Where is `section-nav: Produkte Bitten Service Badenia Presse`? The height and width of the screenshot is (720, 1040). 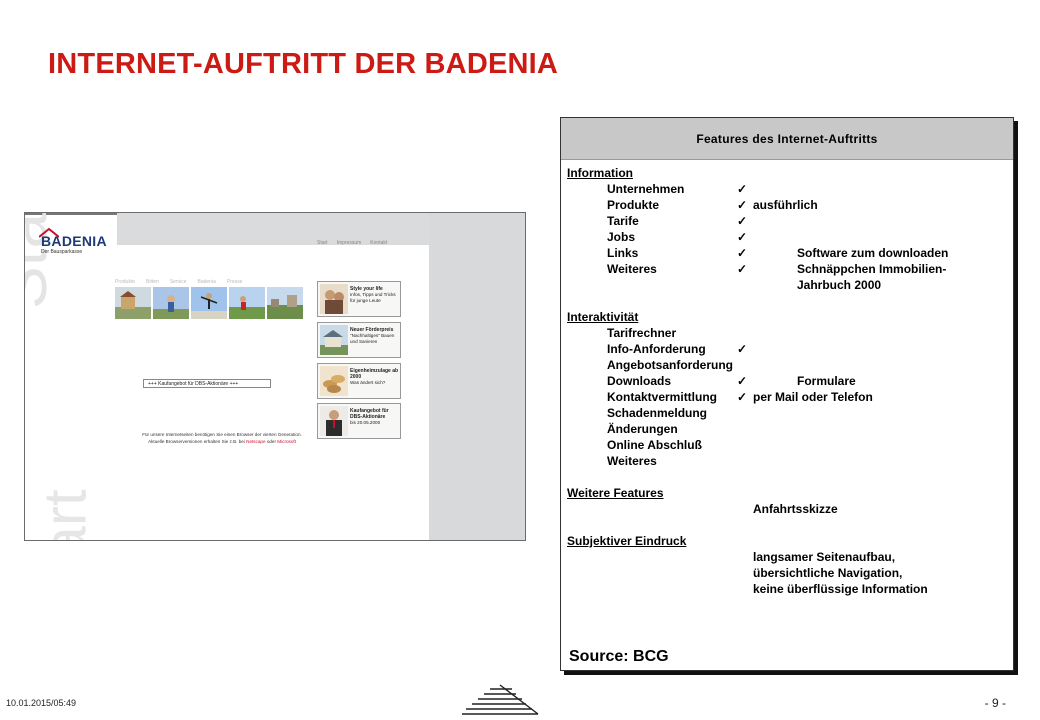
section-nav: Produkte Bitten Service Badenia Presse is located at coordinates (178, 282).